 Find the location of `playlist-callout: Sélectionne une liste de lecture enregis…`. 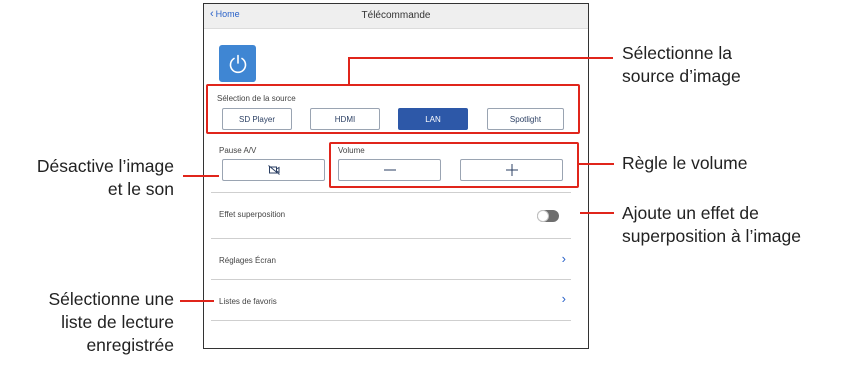

playlist-callout: Sélectionne une liste de lecture enregis… is located at coordinates (111, 322).